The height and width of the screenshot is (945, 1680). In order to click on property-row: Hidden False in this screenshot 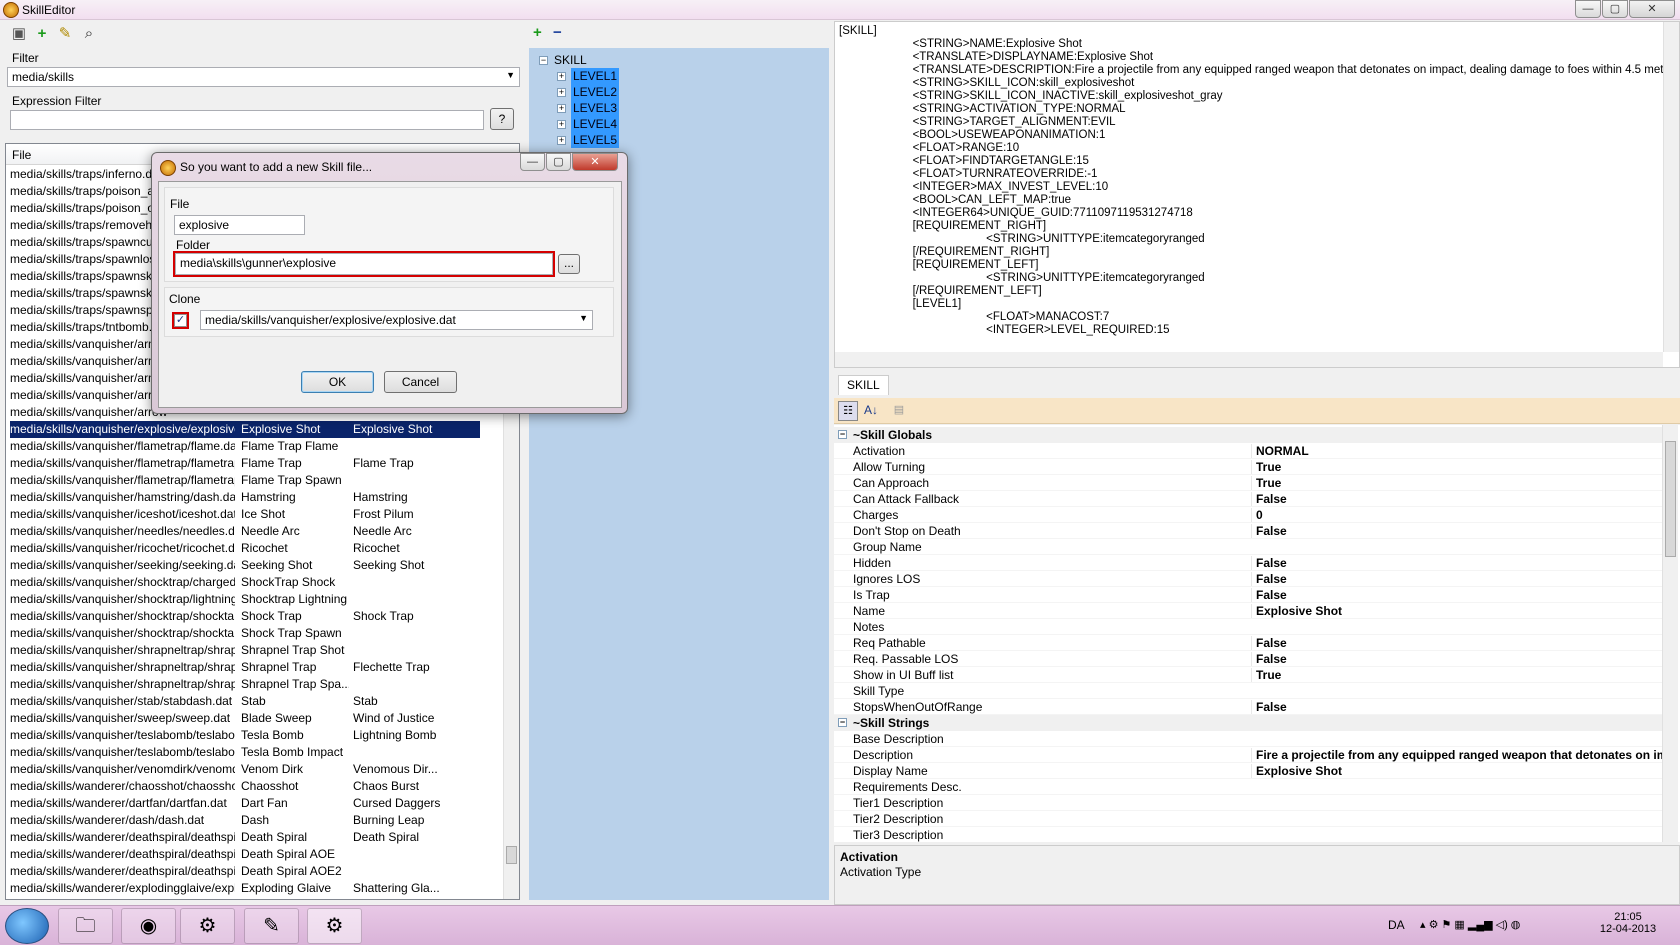, I will do `click(1249, 563)`.